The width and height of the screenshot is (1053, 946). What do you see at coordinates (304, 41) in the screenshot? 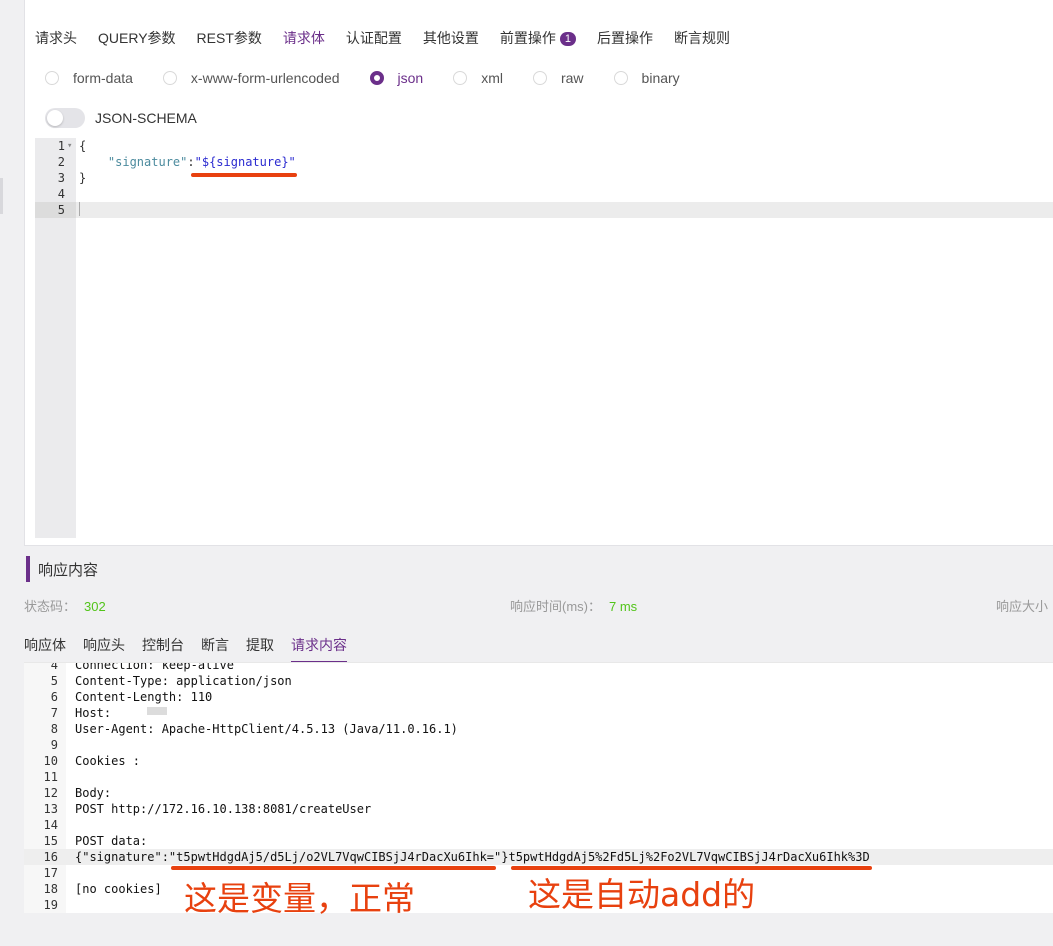
I see `tab-request-body: 请求体` at bounding box center [304, 41].